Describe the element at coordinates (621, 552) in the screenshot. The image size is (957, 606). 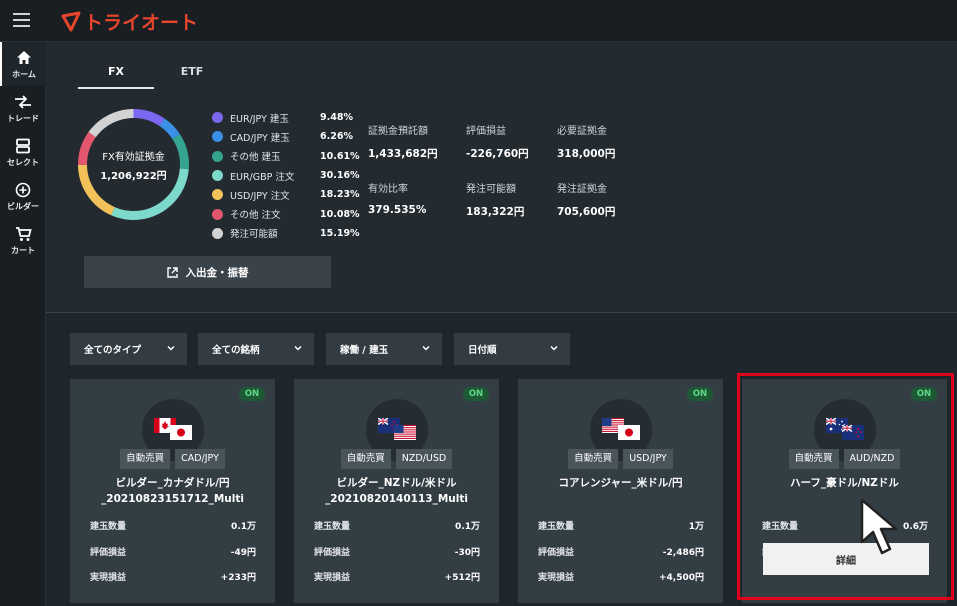
I see `card-stat-row: 評価損益 -2,486円` at that location.